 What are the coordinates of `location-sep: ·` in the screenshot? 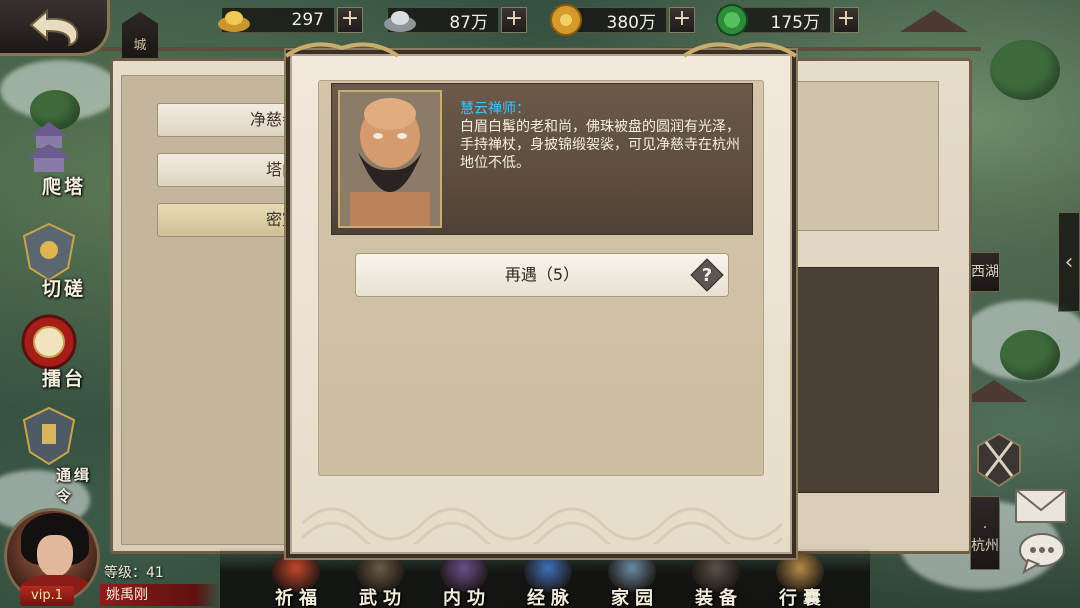 It's located at (985, 528).